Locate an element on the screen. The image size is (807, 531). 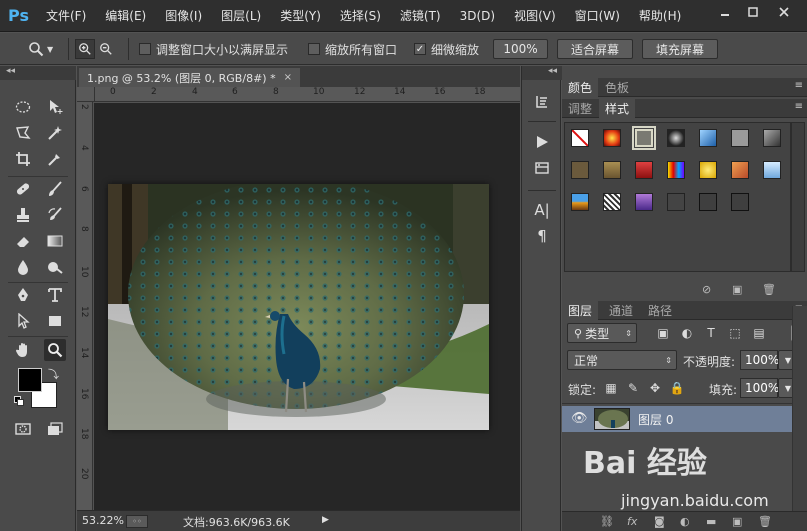
layer-kind-filter: ⚲ 类型 ⇕ is located at coordinates (602, 333).